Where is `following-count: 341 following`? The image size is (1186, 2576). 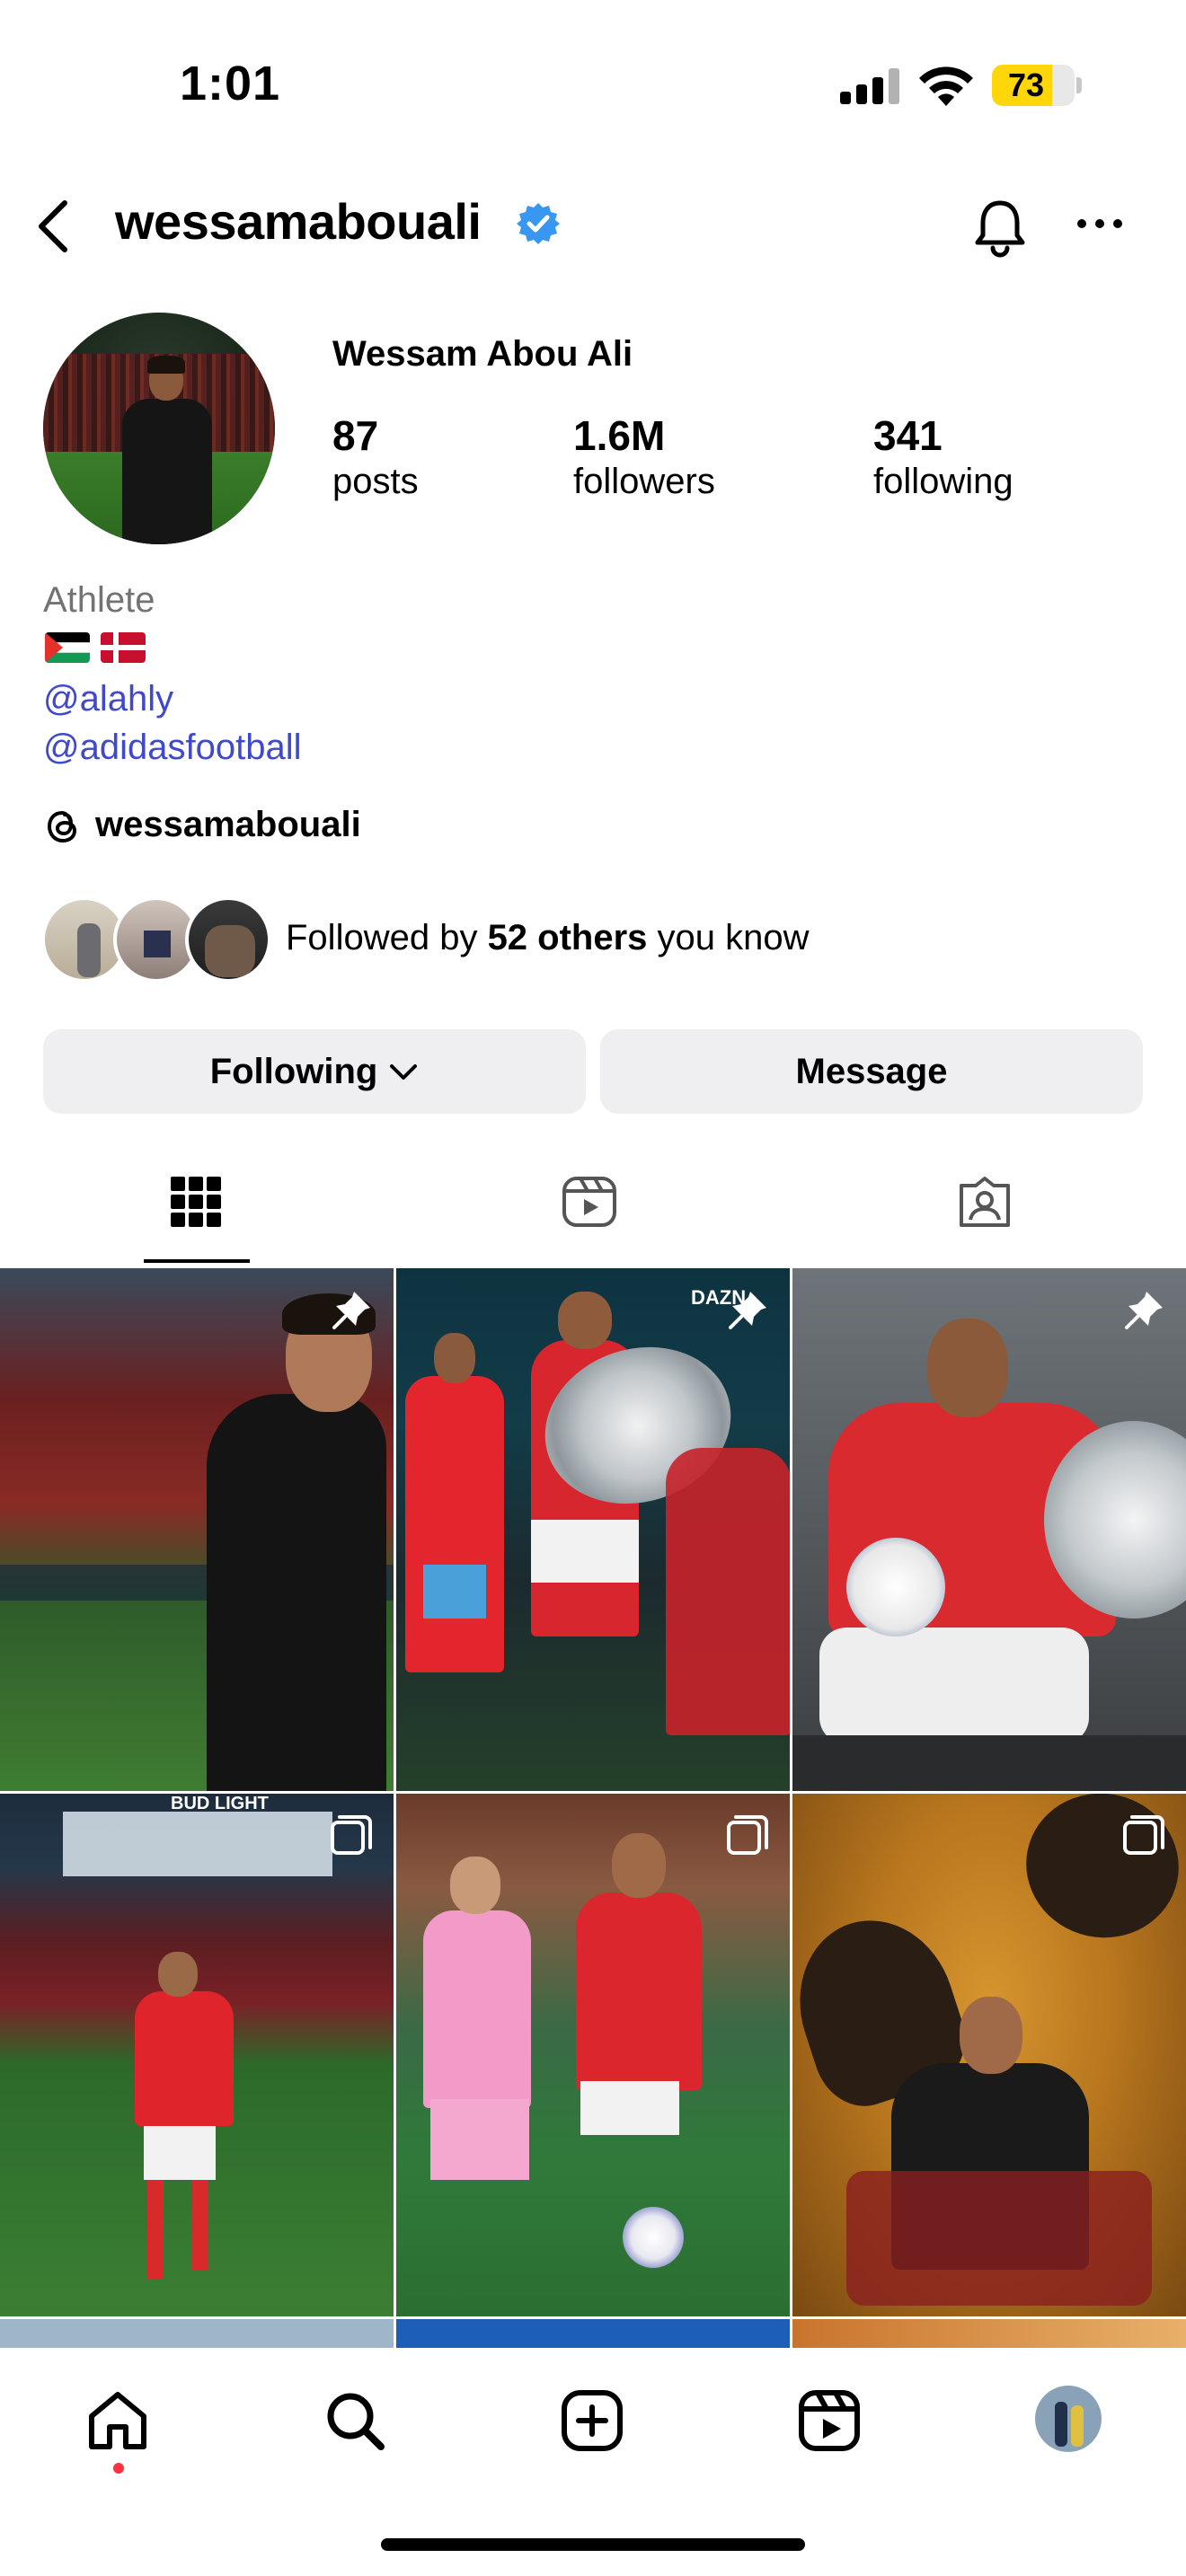
following-count: 341 following is located at coordinates (943, 456).